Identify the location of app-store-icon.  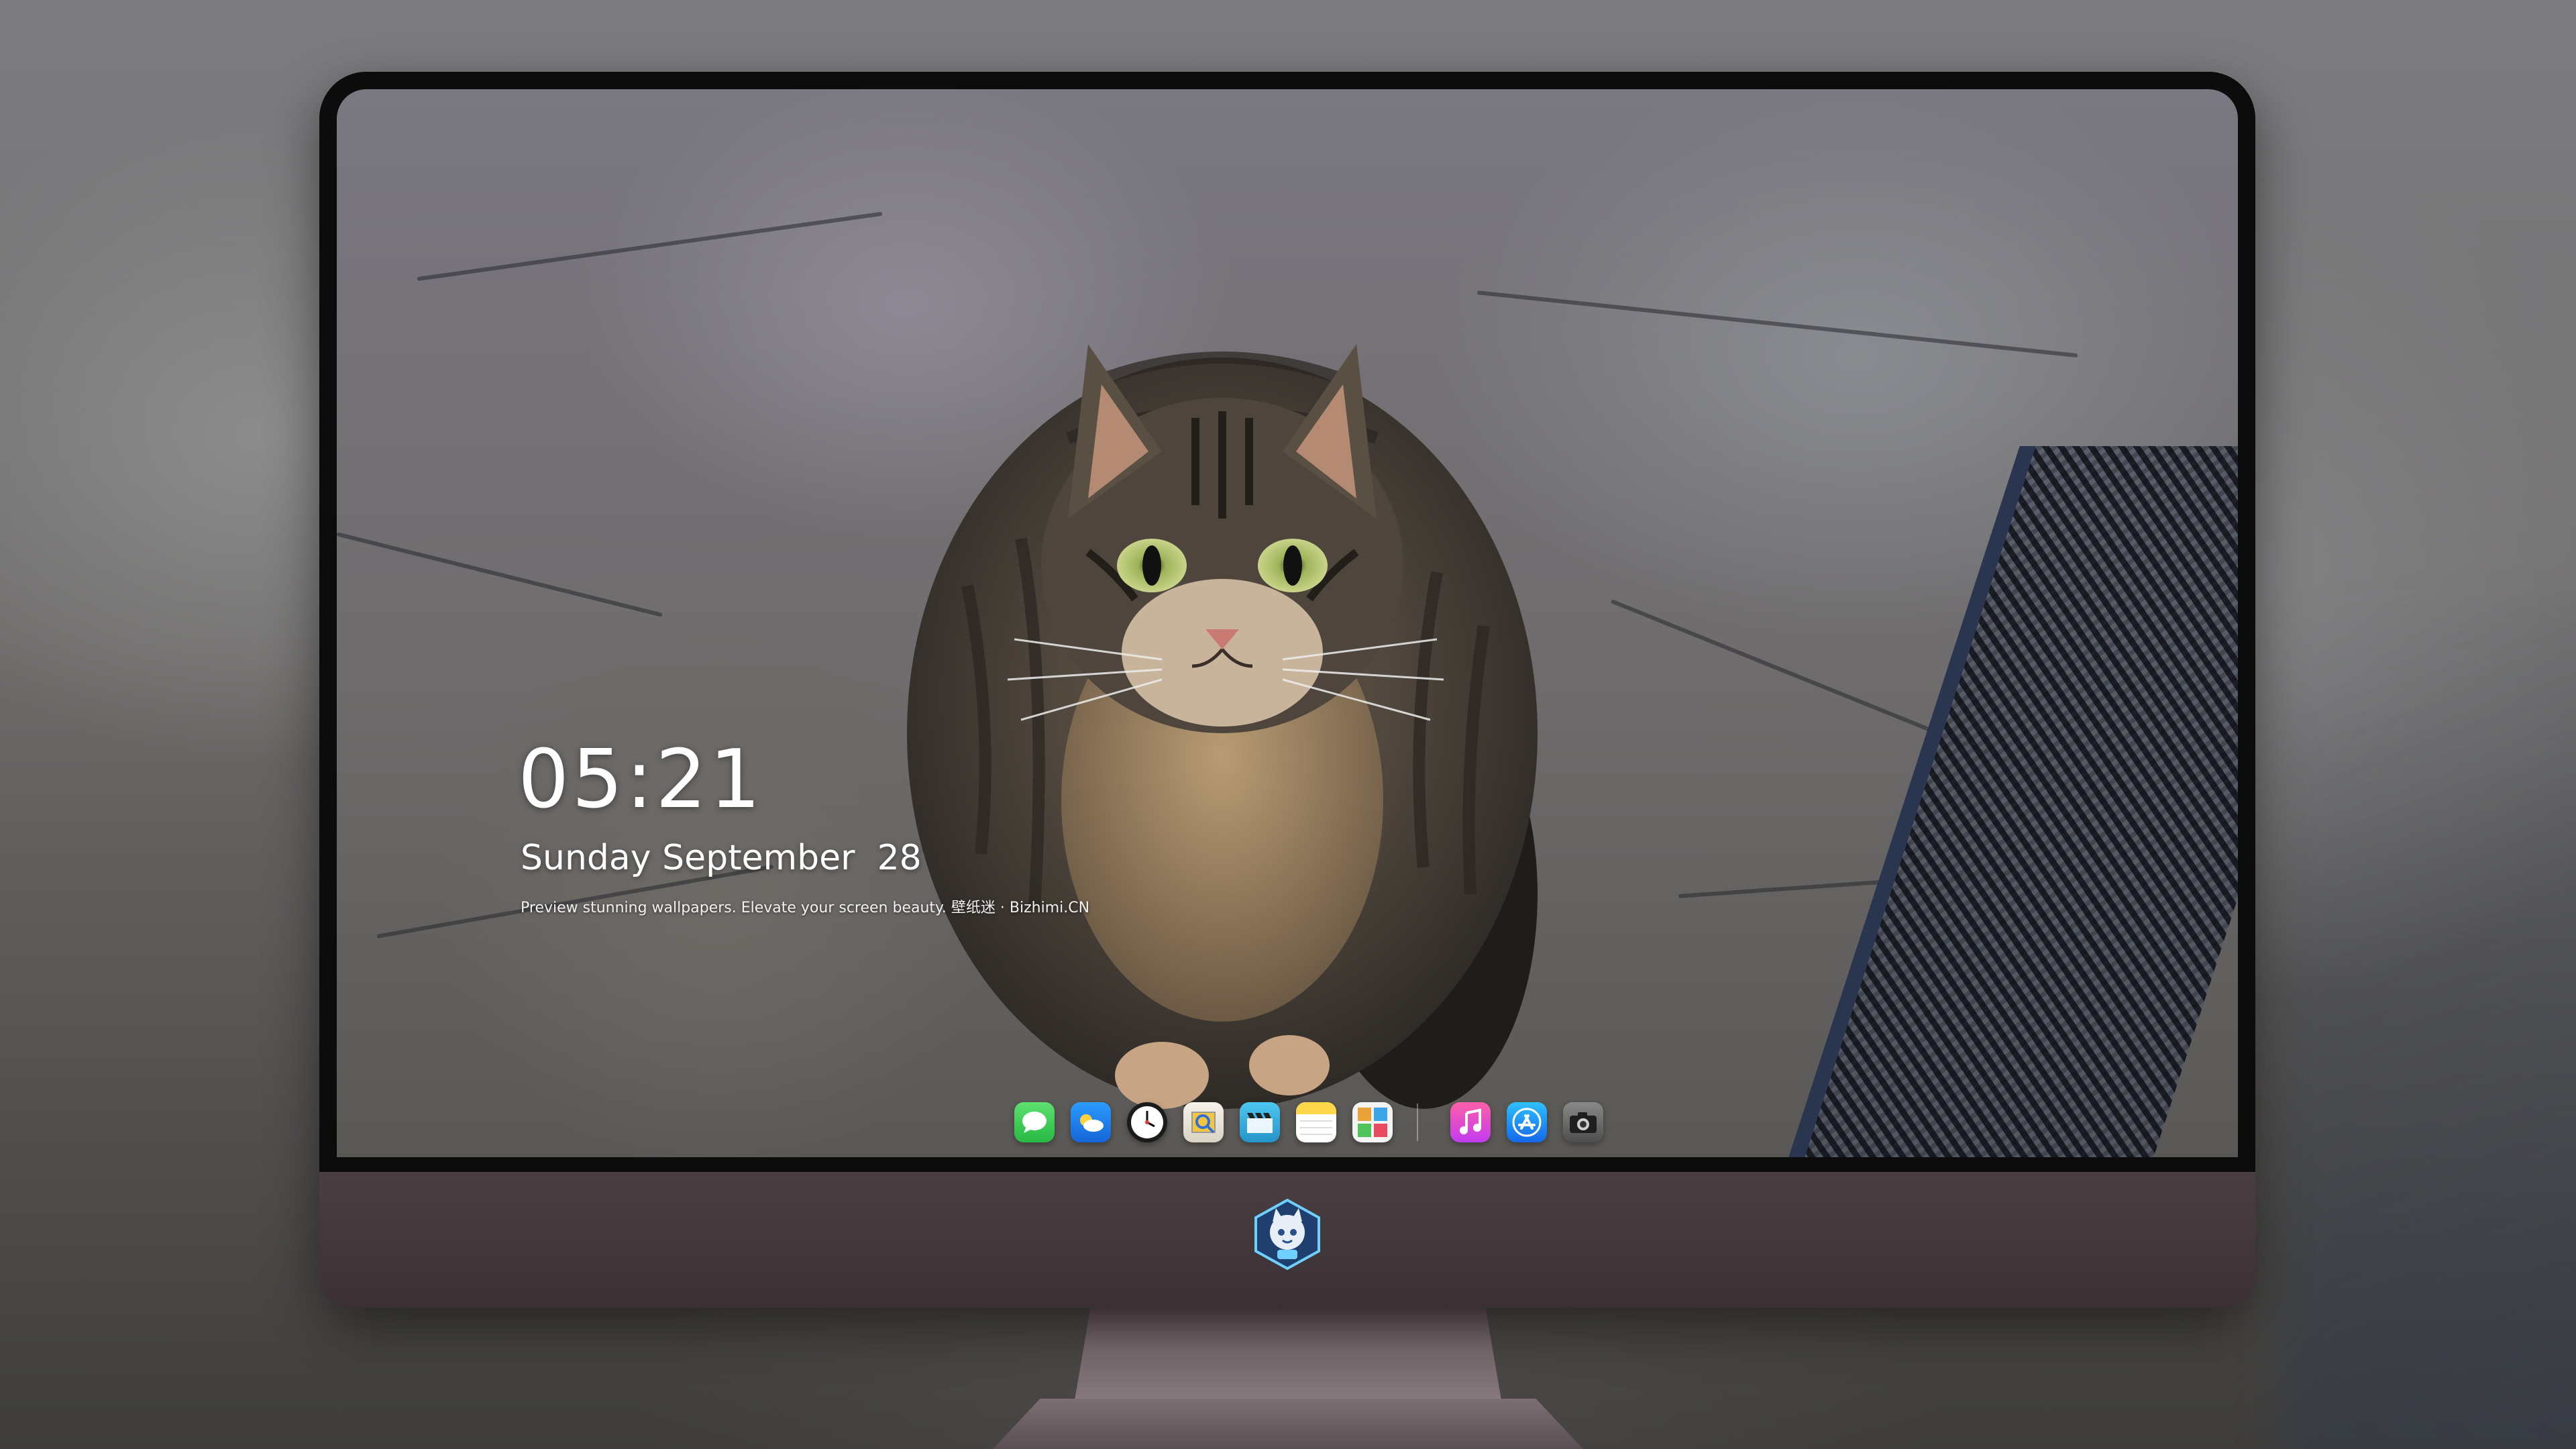
(1527, 1122).